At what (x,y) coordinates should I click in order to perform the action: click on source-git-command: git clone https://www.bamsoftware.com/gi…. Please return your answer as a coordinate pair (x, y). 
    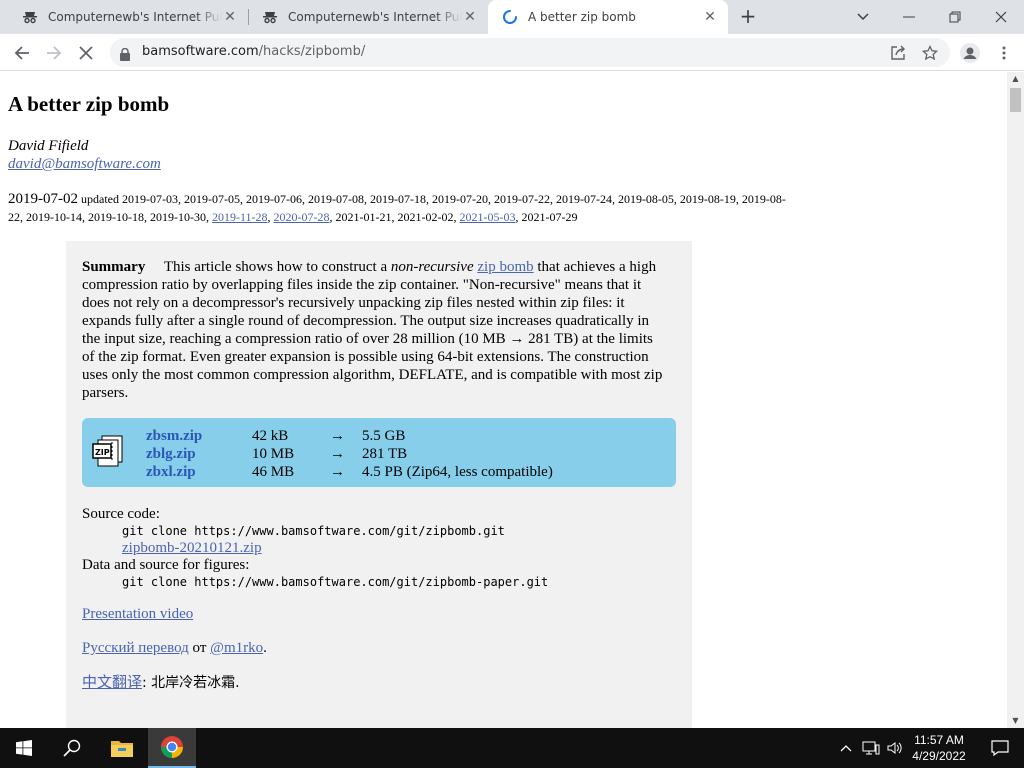
    Looking at the image, I should click on (313, 531).